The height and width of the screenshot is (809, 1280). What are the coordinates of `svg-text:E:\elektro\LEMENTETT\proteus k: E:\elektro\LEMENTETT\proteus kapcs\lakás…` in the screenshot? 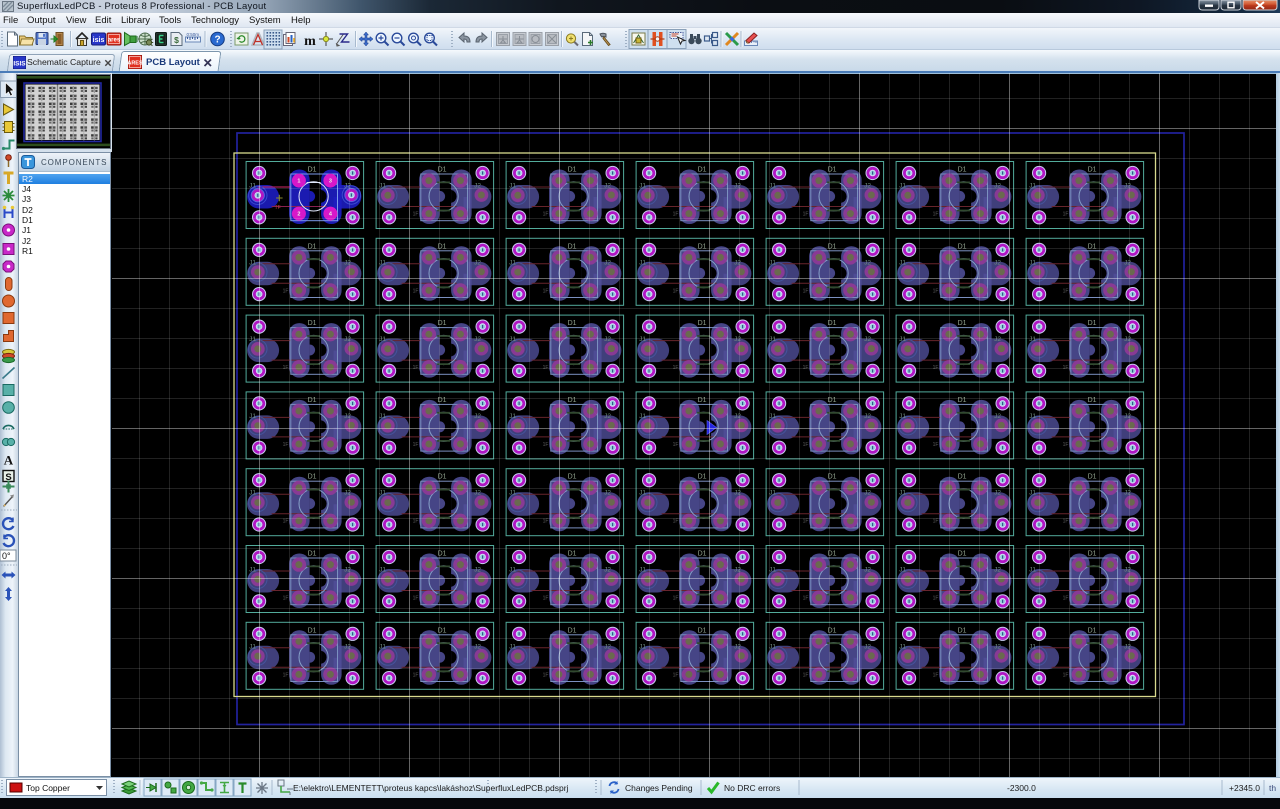 It's located at (431, 788).